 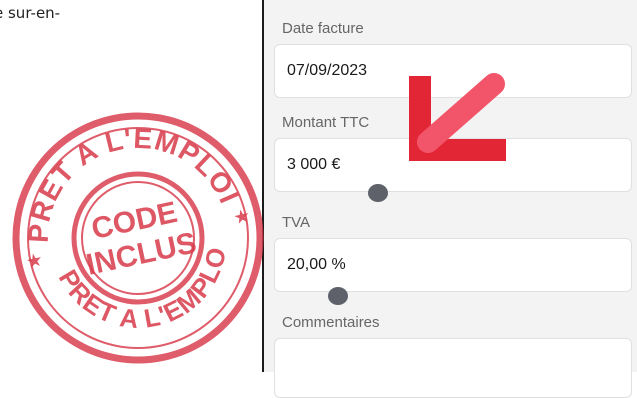 I want to click on date-value: 07/09/2023, so click(x=327, y=70).